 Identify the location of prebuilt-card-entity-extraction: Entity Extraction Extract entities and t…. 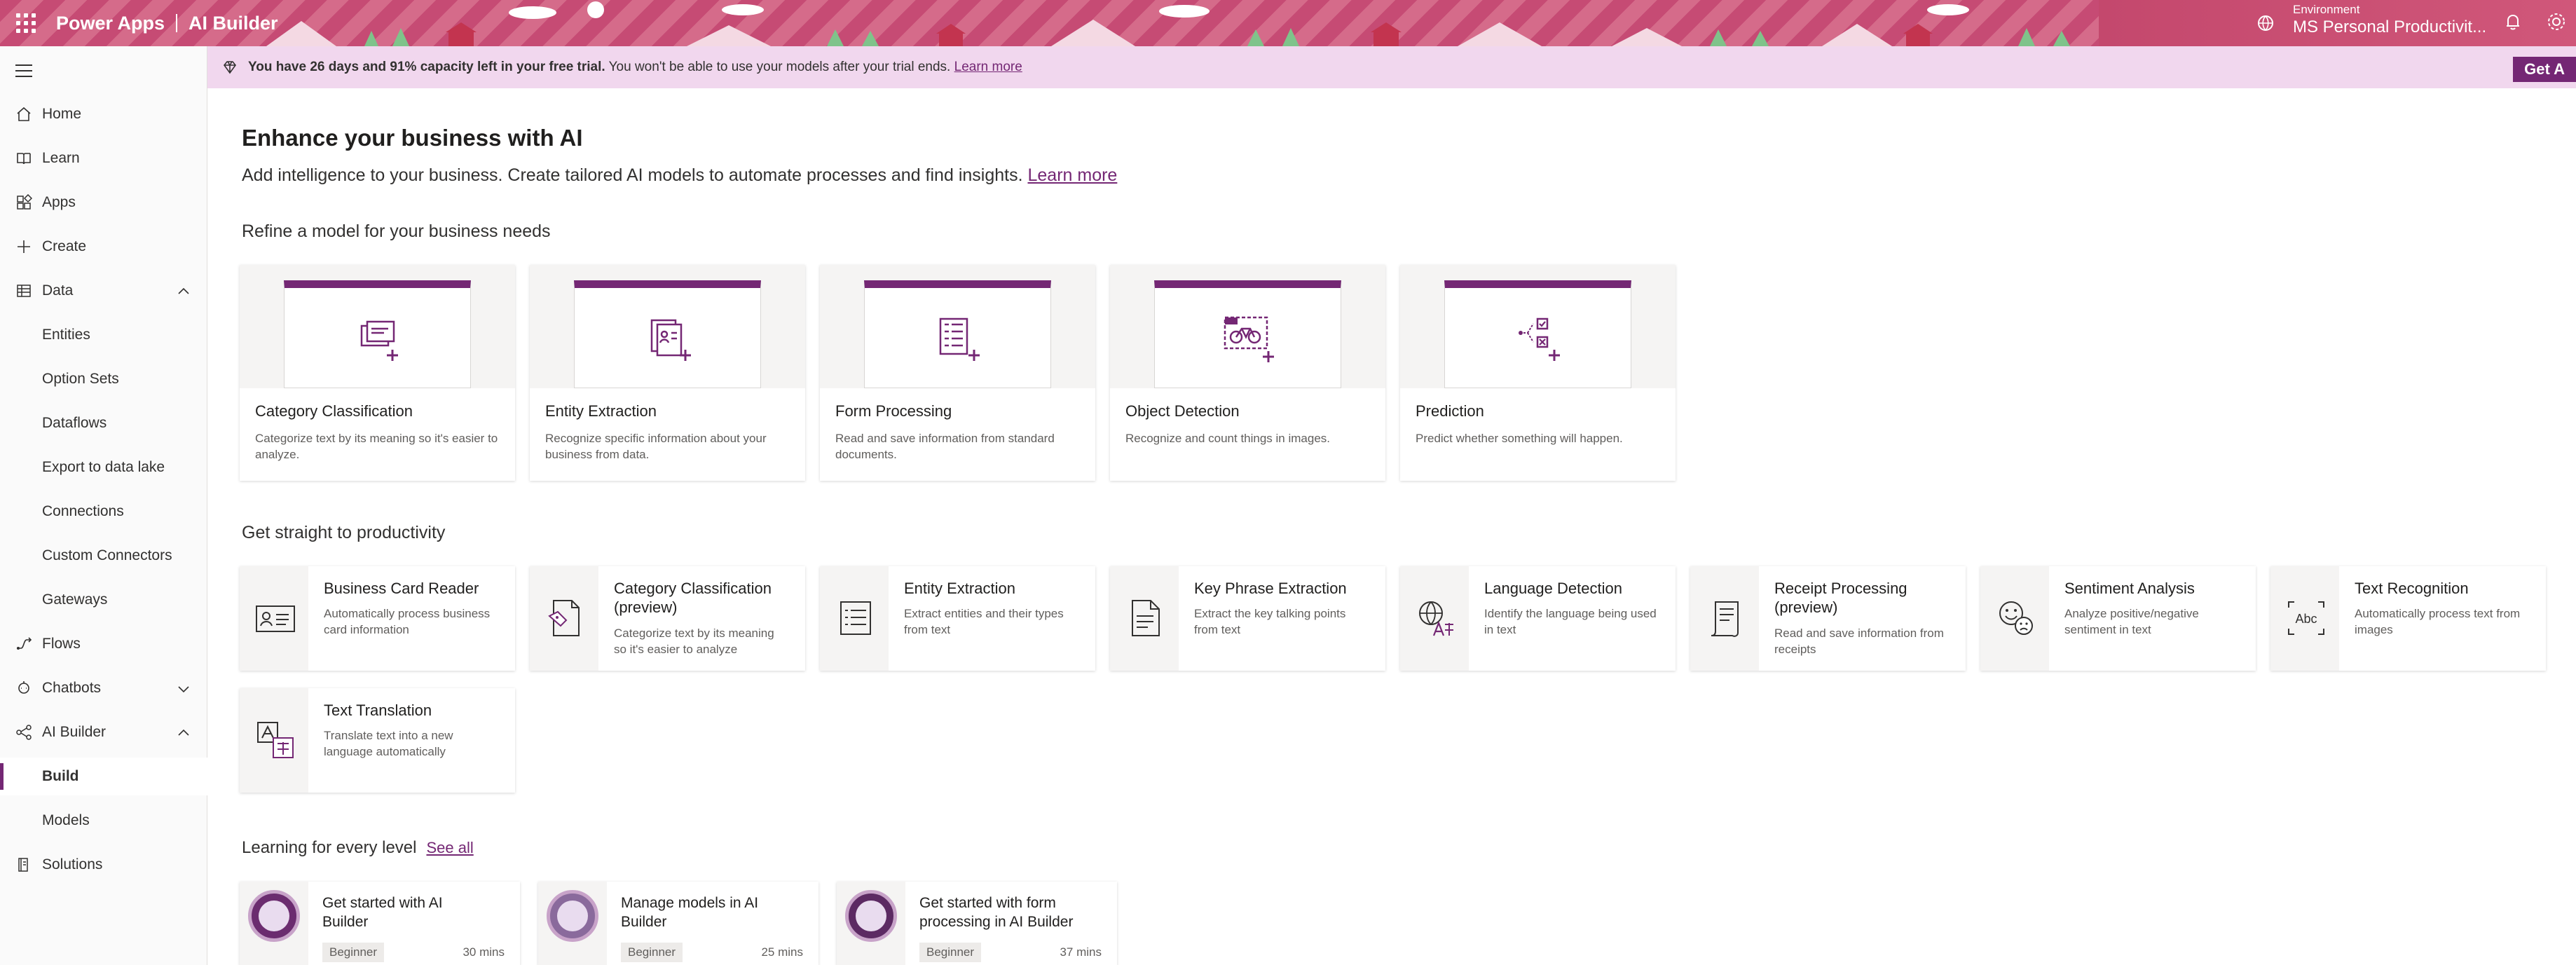
(958, 618).